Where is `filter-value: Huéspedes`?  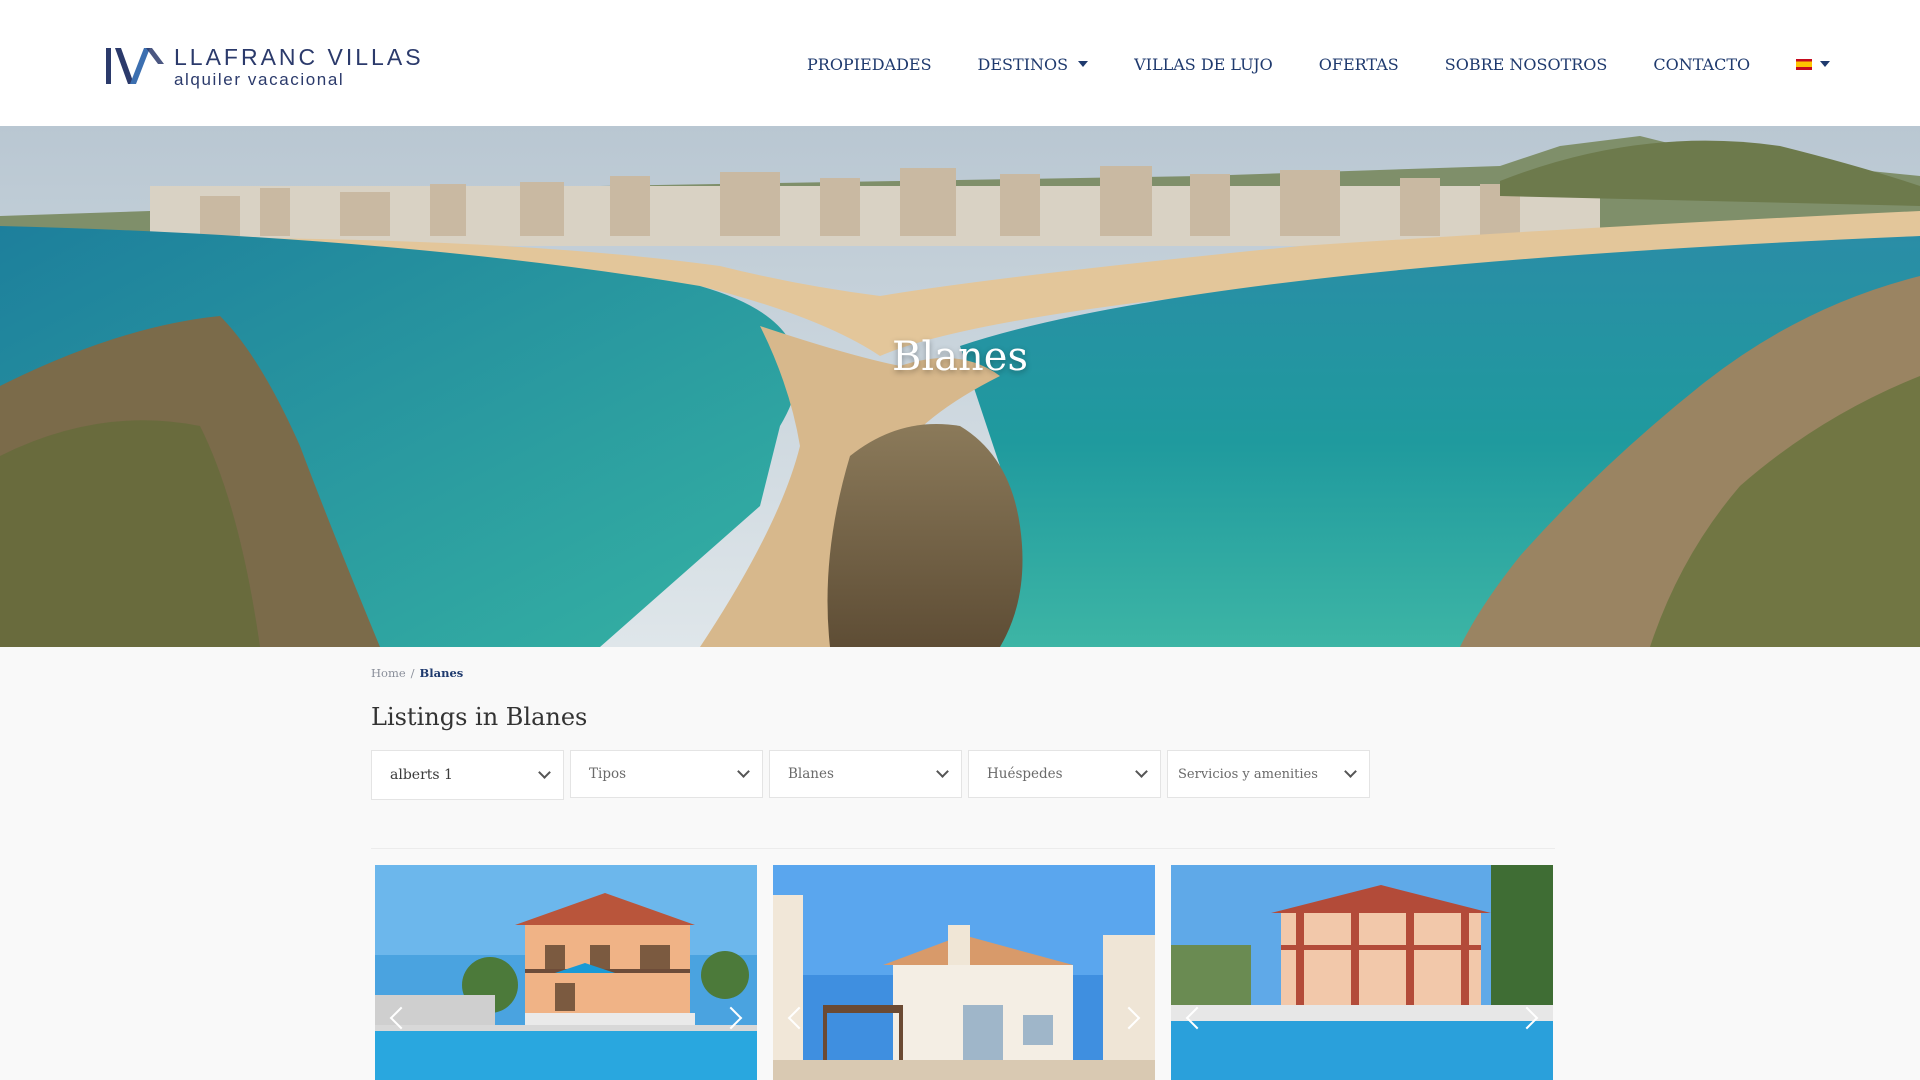 filter-value: Huéspedes is located at coordinates (1025, 774).